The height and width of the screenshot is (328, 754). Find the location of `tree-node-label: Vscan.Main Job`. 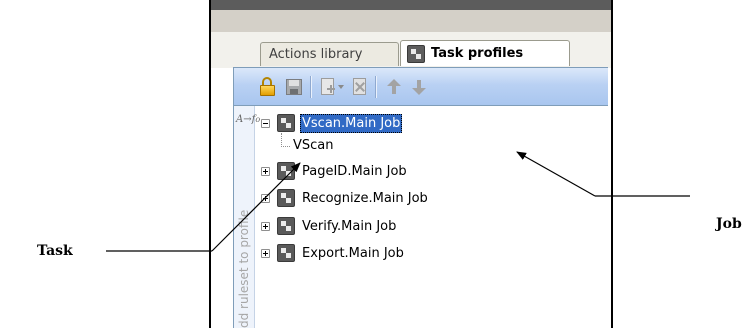

tree-node-label: Vscan.Main Job is located at coordinates (351, 123).